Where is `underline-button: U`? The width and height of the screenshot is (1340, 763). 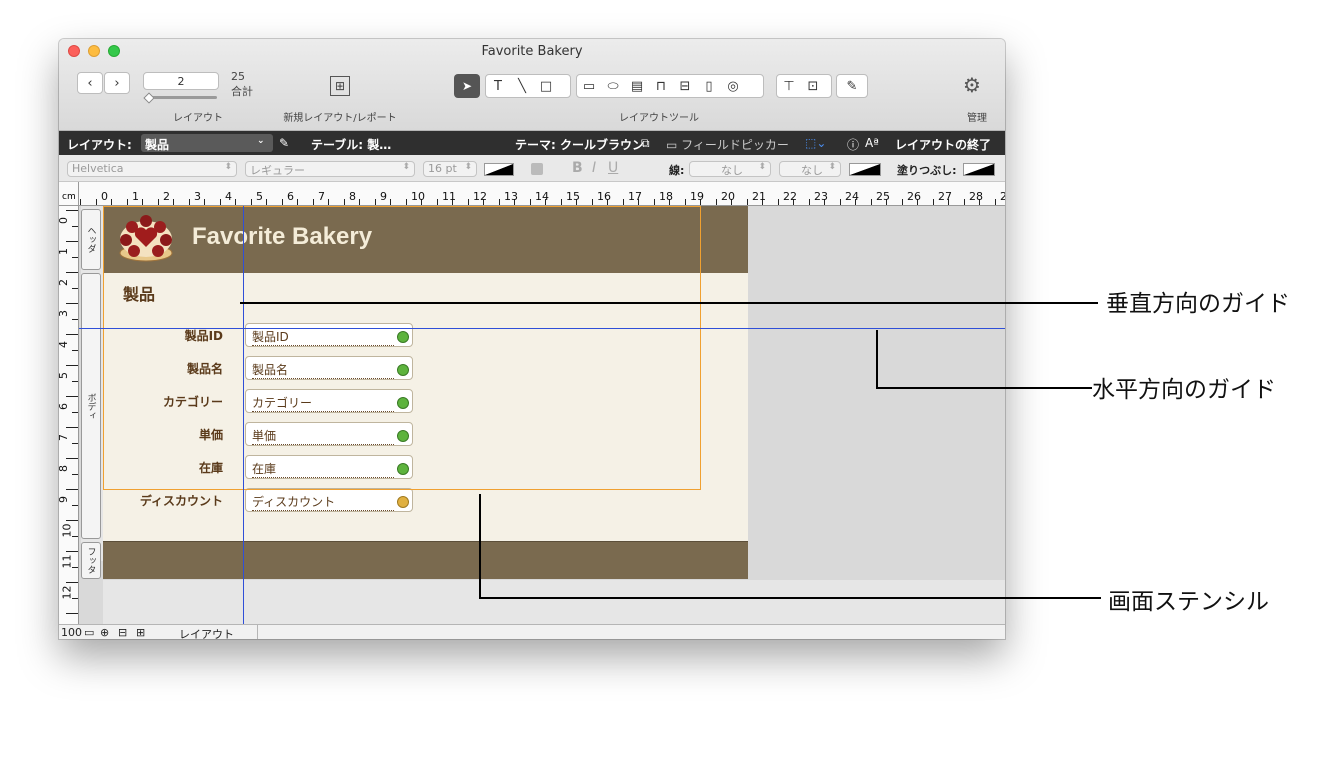 underline-button: U is located at coordinates (613, 168).